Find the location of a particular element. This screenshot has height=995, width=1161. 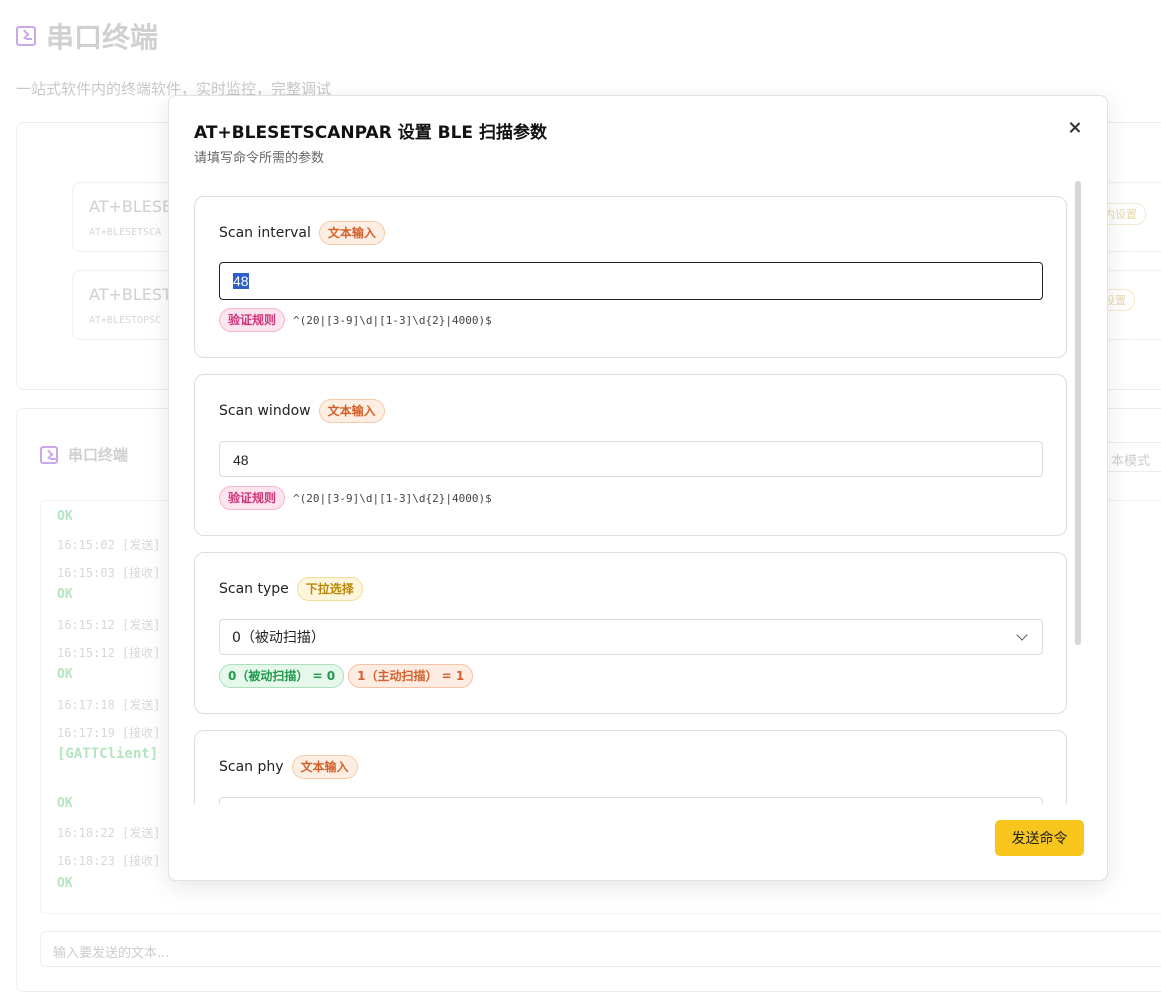

log-sent-line: 16:17:18 [发送] A is located at coordinates (116, 704).